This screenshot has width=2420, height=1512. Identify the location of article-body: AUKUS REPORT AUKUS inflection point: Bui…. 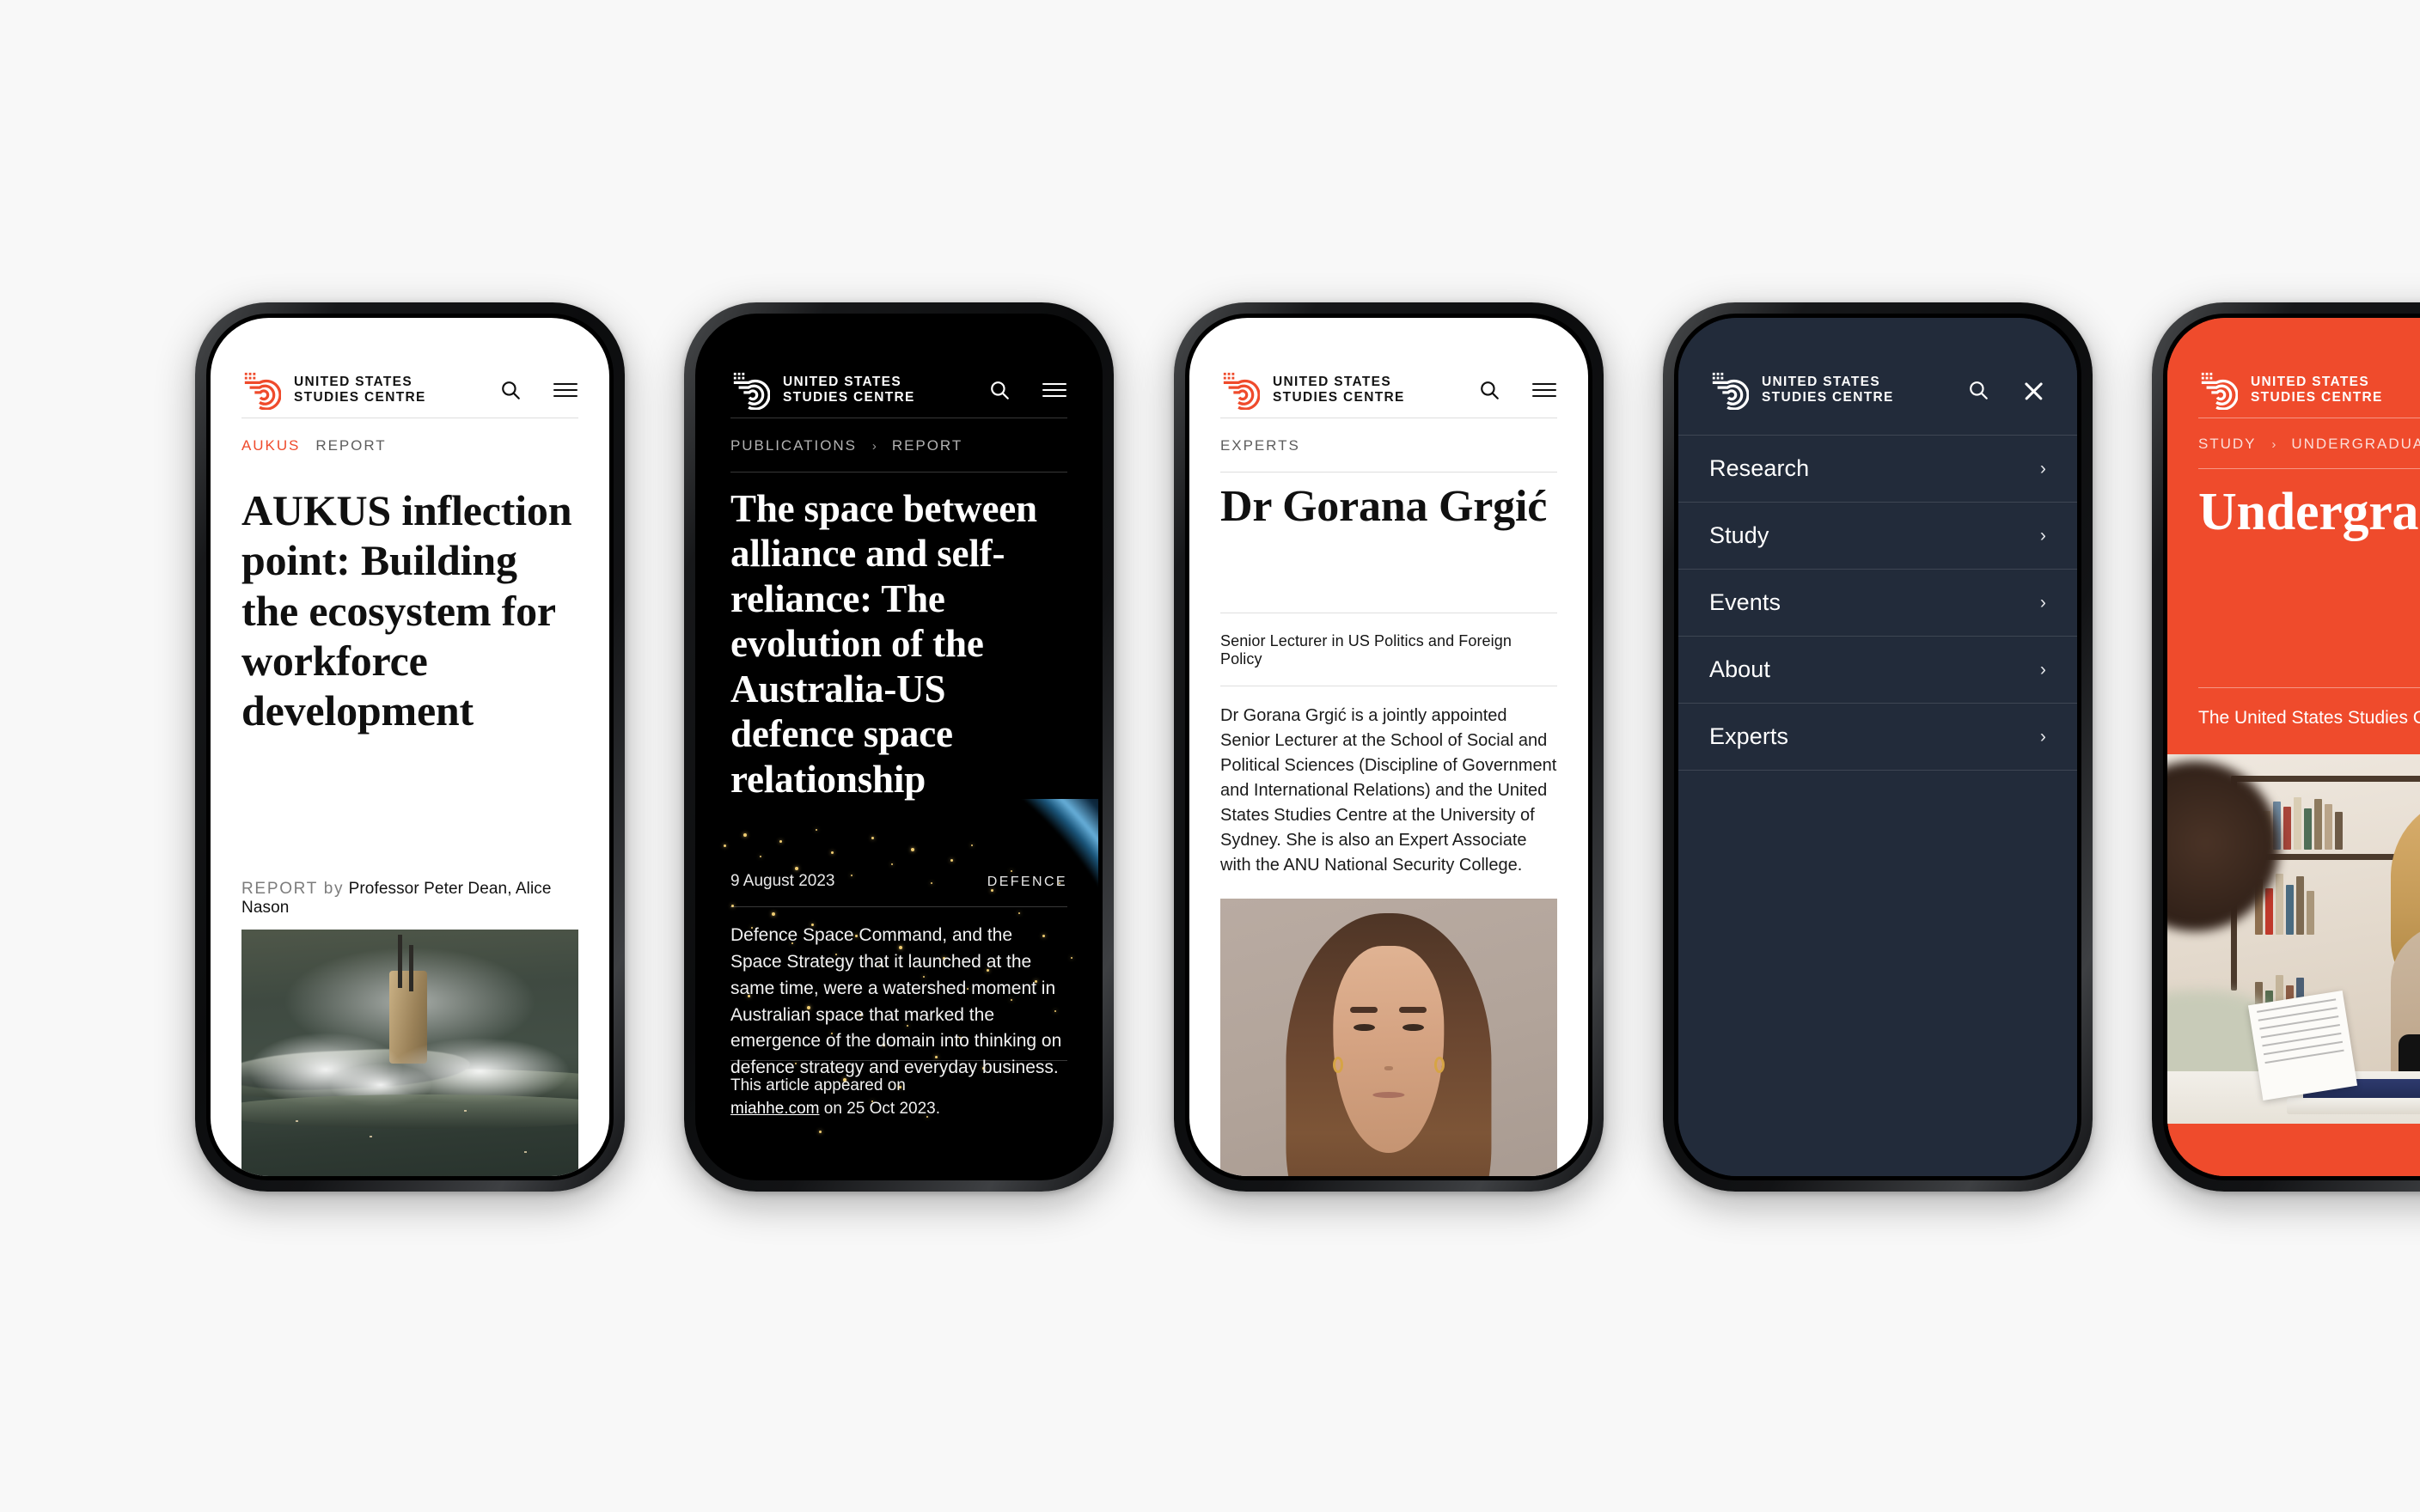
(410, 797).